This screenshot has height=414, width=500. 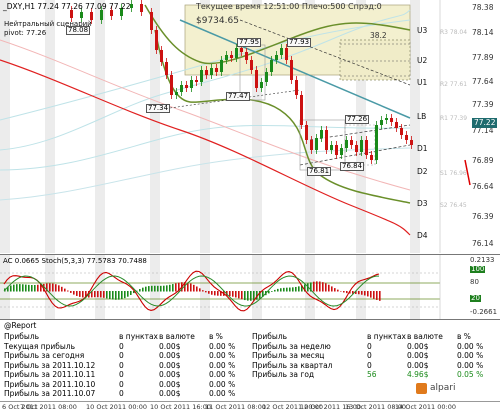 What do you see at coordinates (422, 82) in the screenshot?
I see `level-name-u1: U1` at bounding box center [422, 82].